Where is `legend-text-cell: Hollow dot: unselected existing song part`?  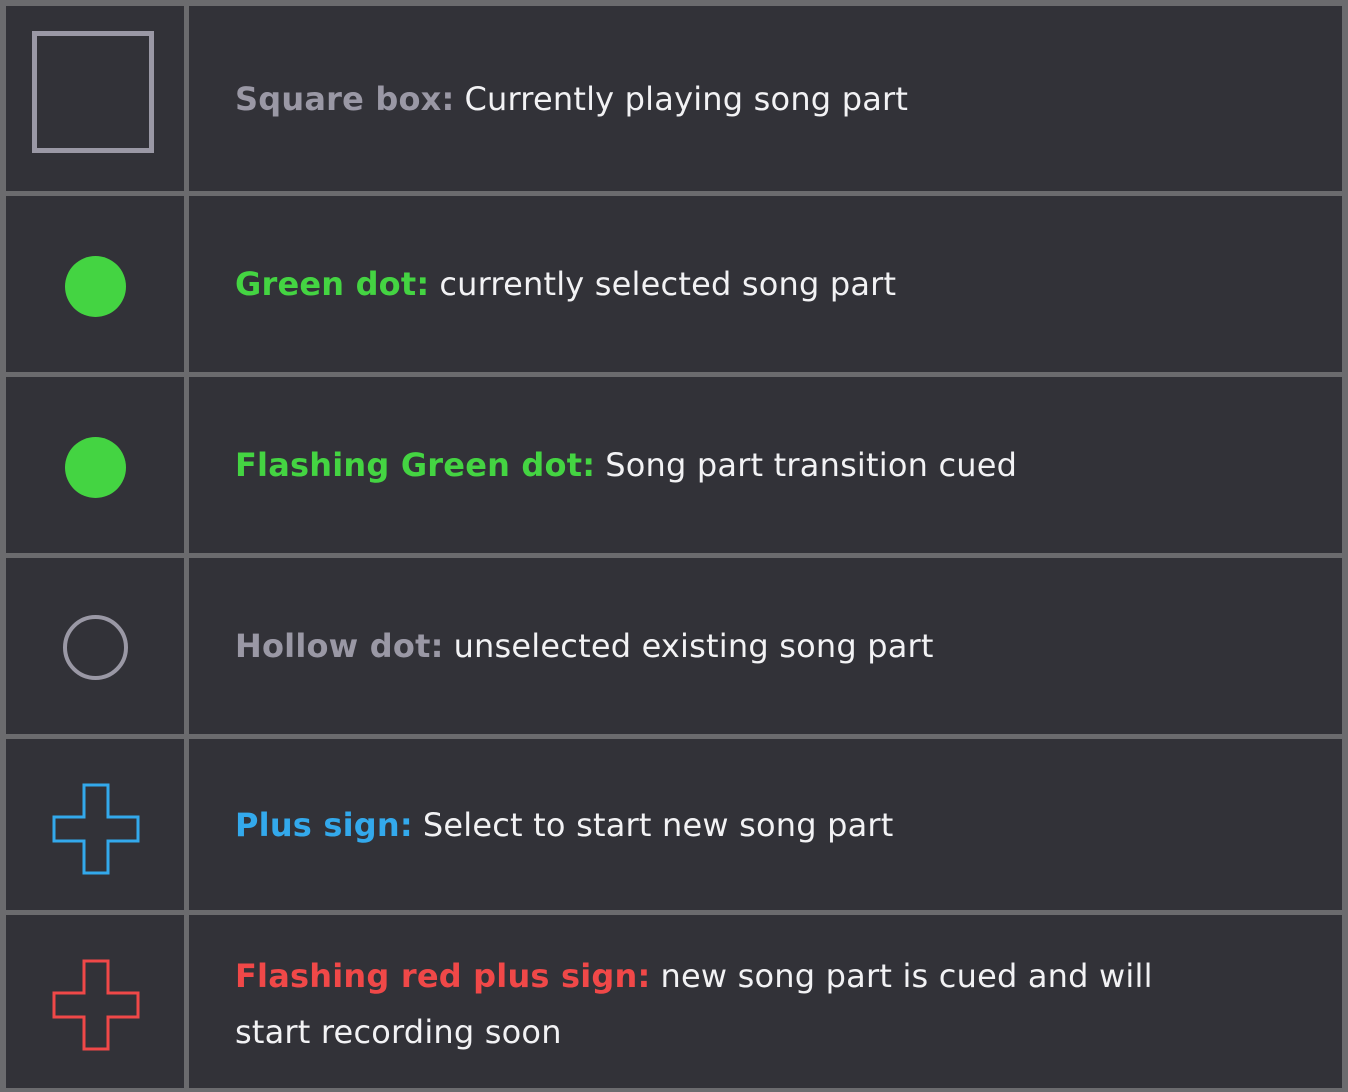
legend-text-cell: Hollow dot: unselected existing song part is located at coordinates (778, 646).